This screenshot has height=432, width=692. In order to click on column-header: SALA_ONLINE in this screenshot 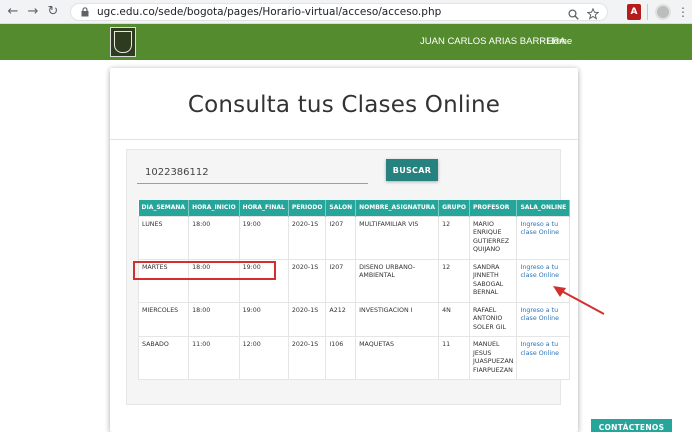, I will do `click(543, 208)`.